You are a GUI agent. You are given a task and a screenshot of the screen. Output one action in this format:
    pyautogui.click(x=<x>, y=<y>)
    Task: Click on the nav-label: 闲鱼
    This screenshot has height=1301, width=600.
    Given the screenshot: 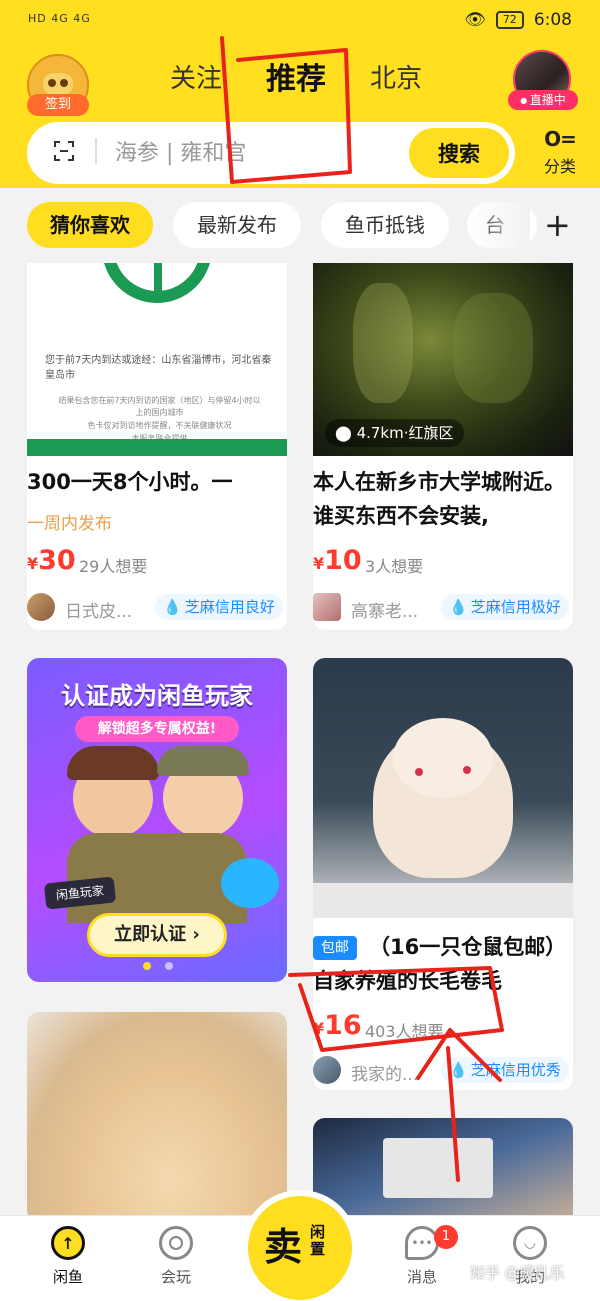 What is the action you would take?
    pyautogui.click(x=67, y=1277)
    